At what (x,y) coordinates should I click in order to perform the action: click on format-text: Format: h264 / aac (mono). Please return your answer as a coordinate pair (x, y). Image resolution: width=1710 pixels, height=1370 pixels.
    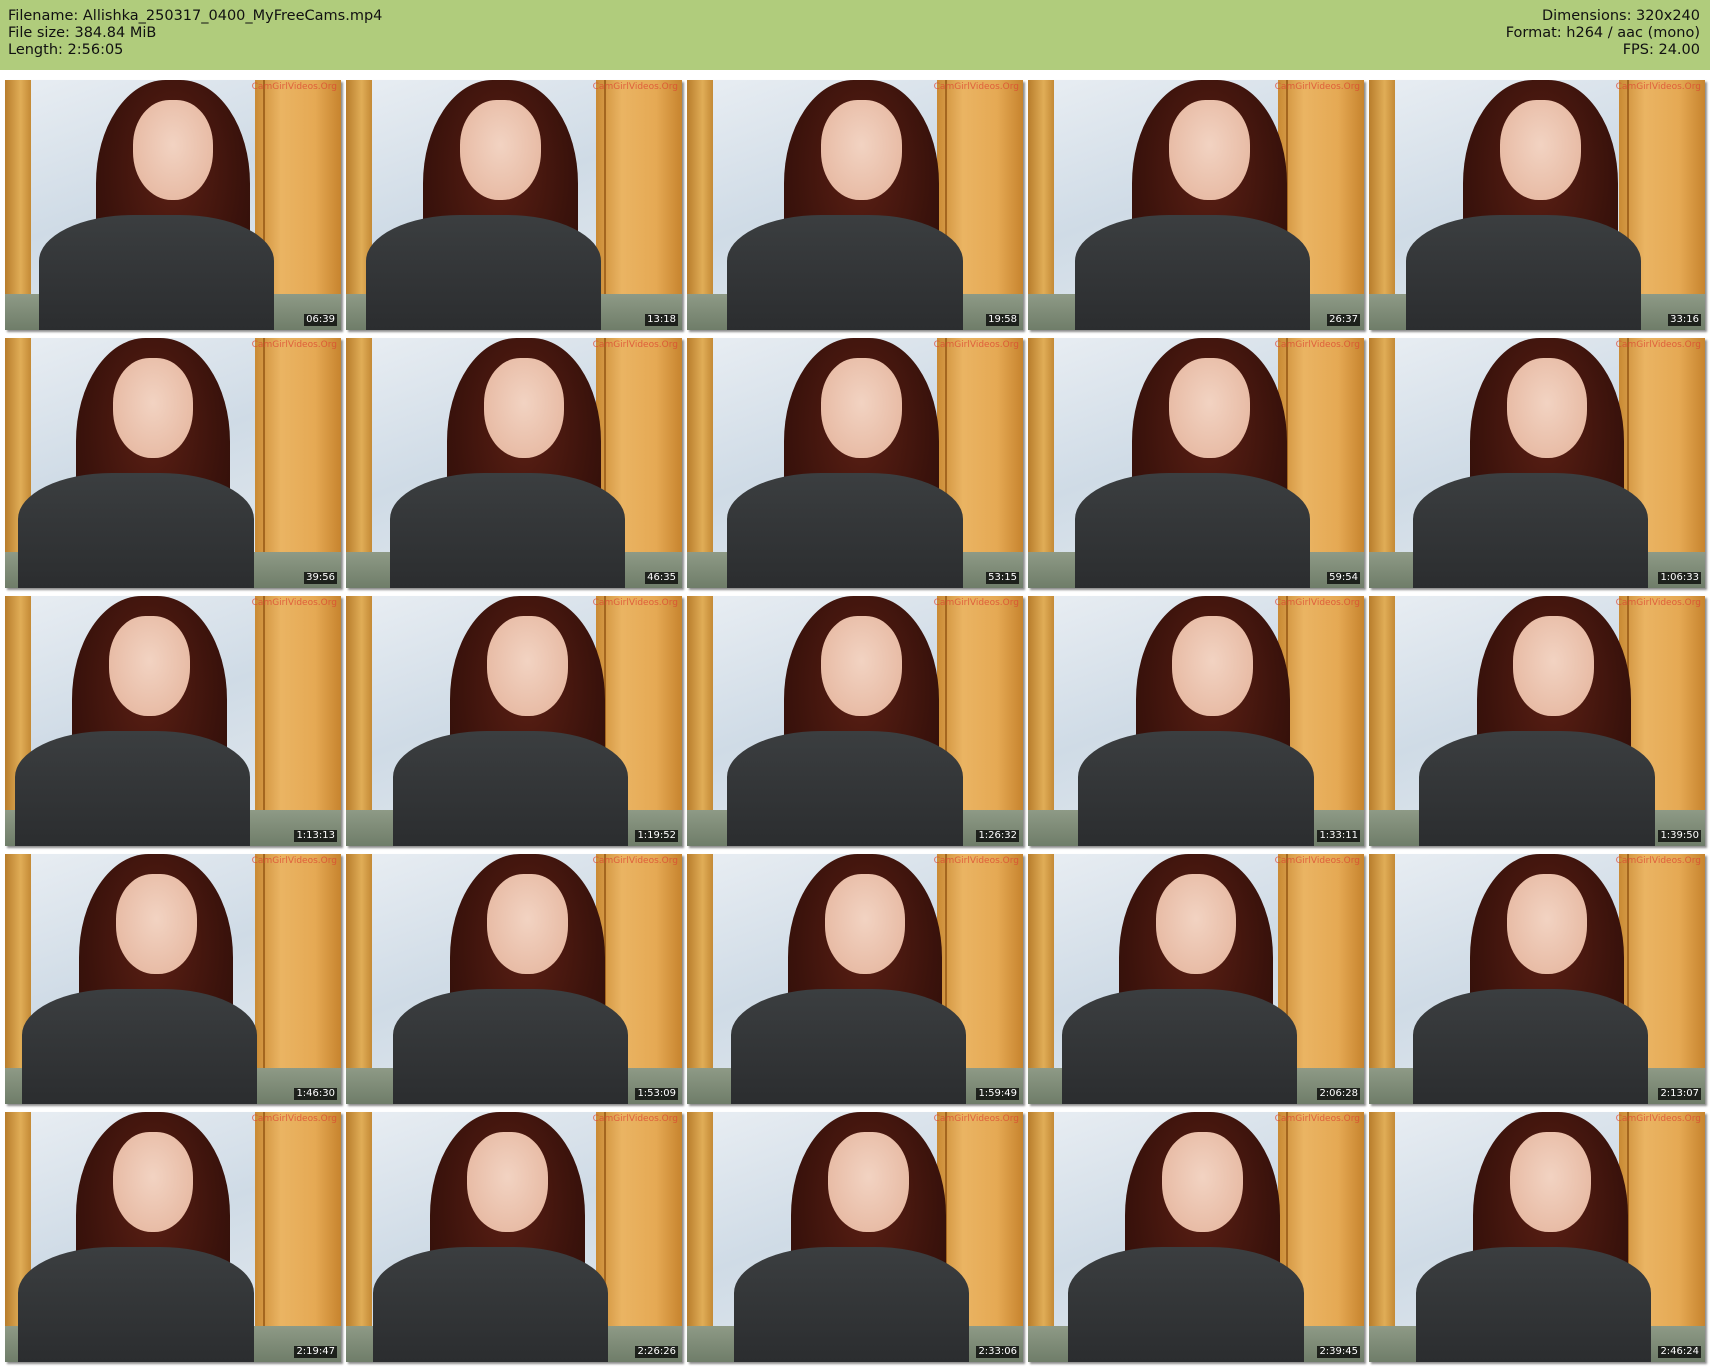
    Looking at the image, I should click on (1602, 33).